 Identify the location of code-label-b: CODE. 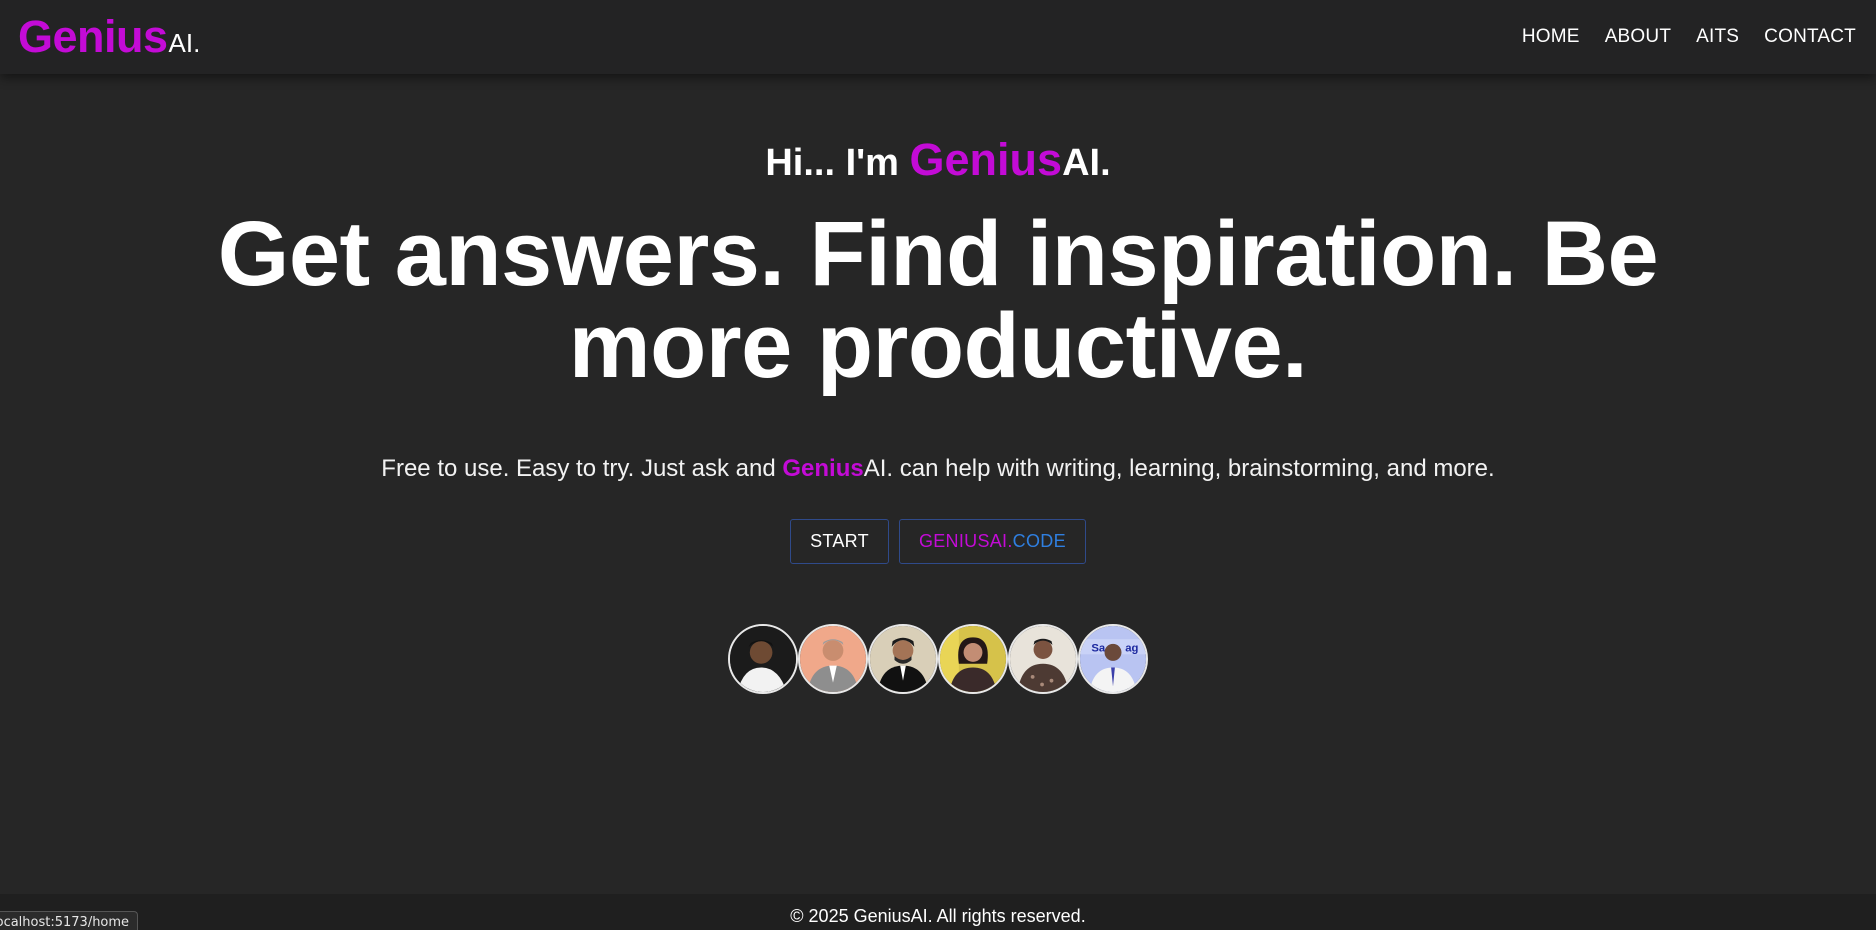
(1039, 541).